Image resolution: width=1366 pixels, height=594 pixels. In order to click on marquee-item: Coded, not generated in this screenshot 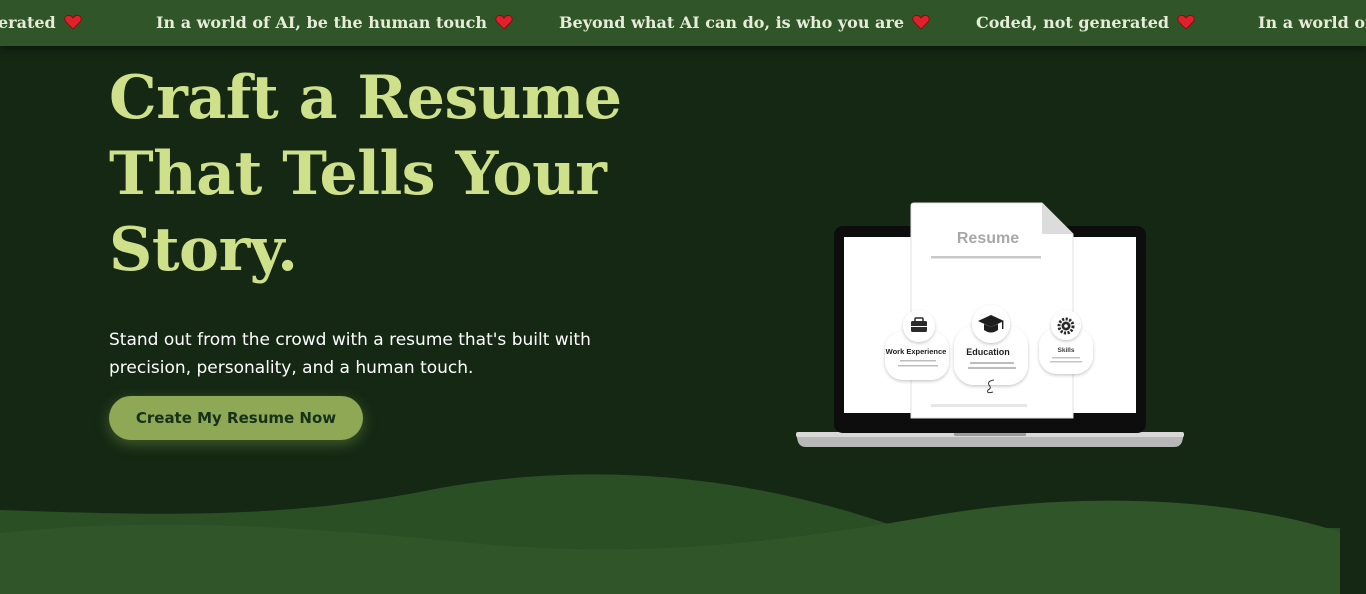, I will do `click(1085, 23)`.